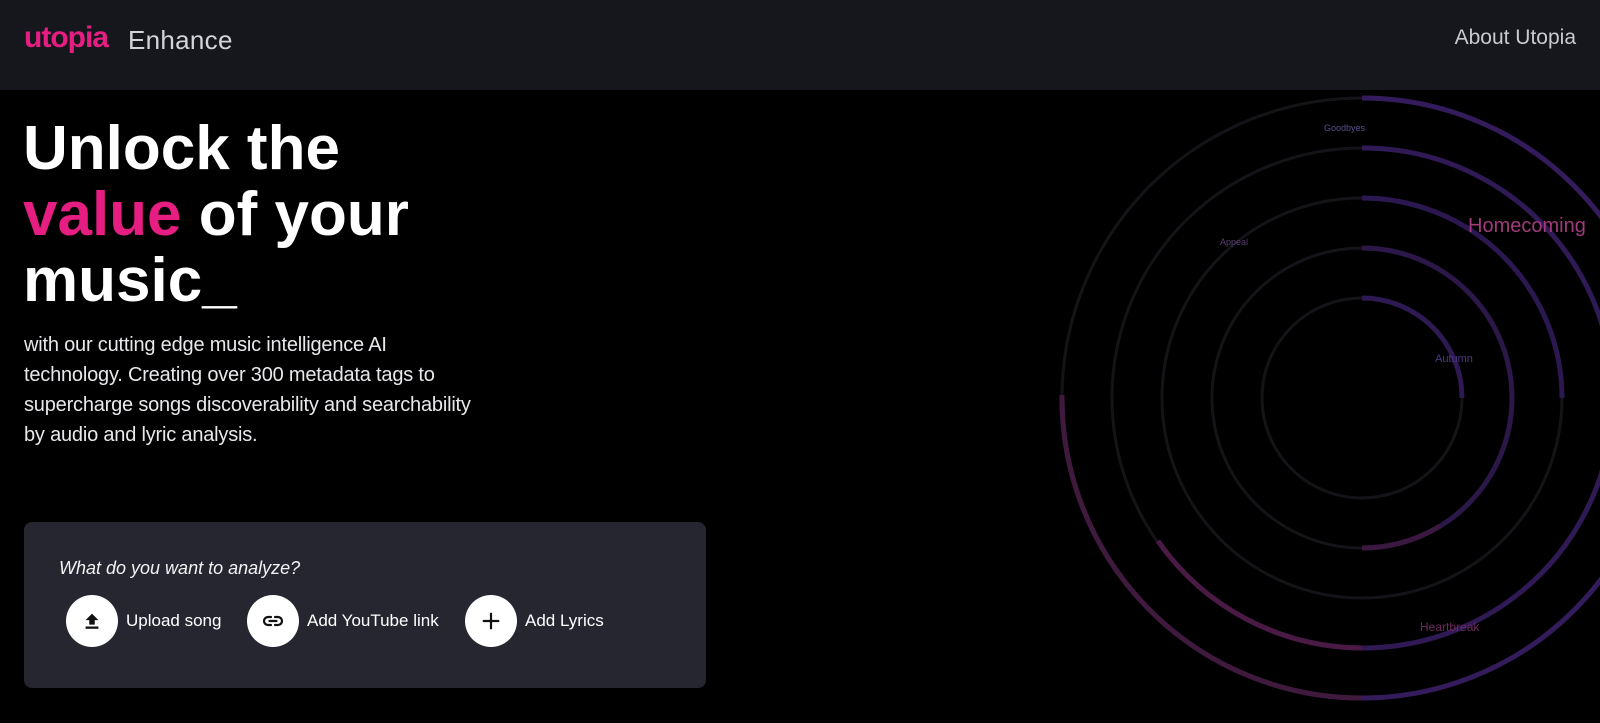 The image size is (1600, 723). Describe the element at coordinates (181, 148) in the screenshot. I see `hero-title-line1: Unlock the` at that location.